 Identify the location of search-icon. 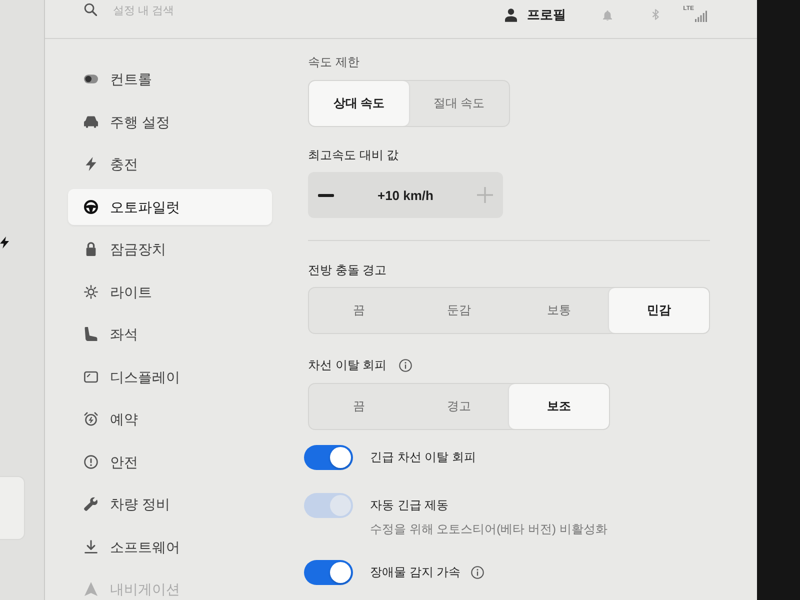
(90, 9).